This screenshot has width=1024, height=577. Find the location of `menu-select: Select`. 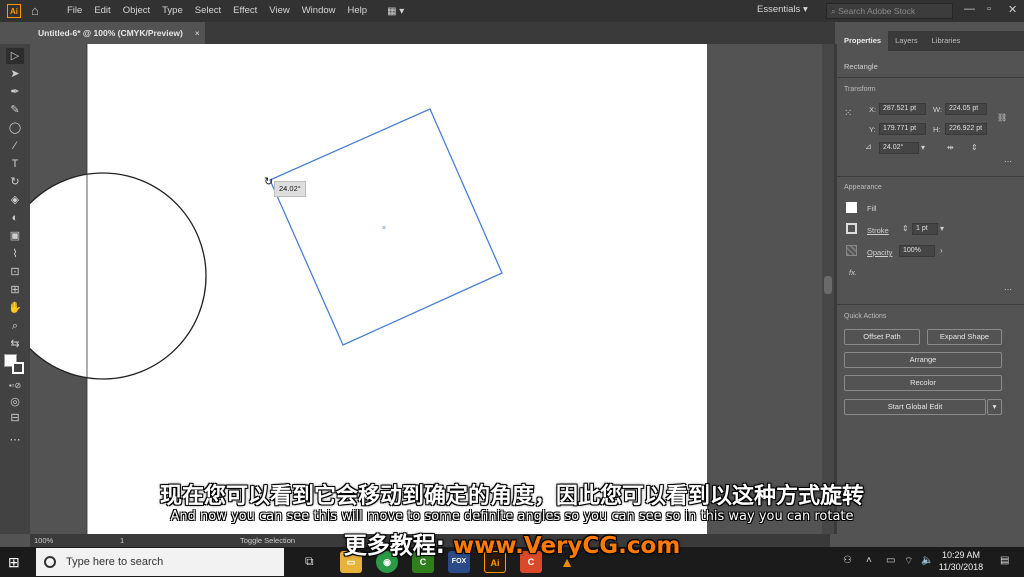

menu-select: Select is located at coordinates (208, 11).